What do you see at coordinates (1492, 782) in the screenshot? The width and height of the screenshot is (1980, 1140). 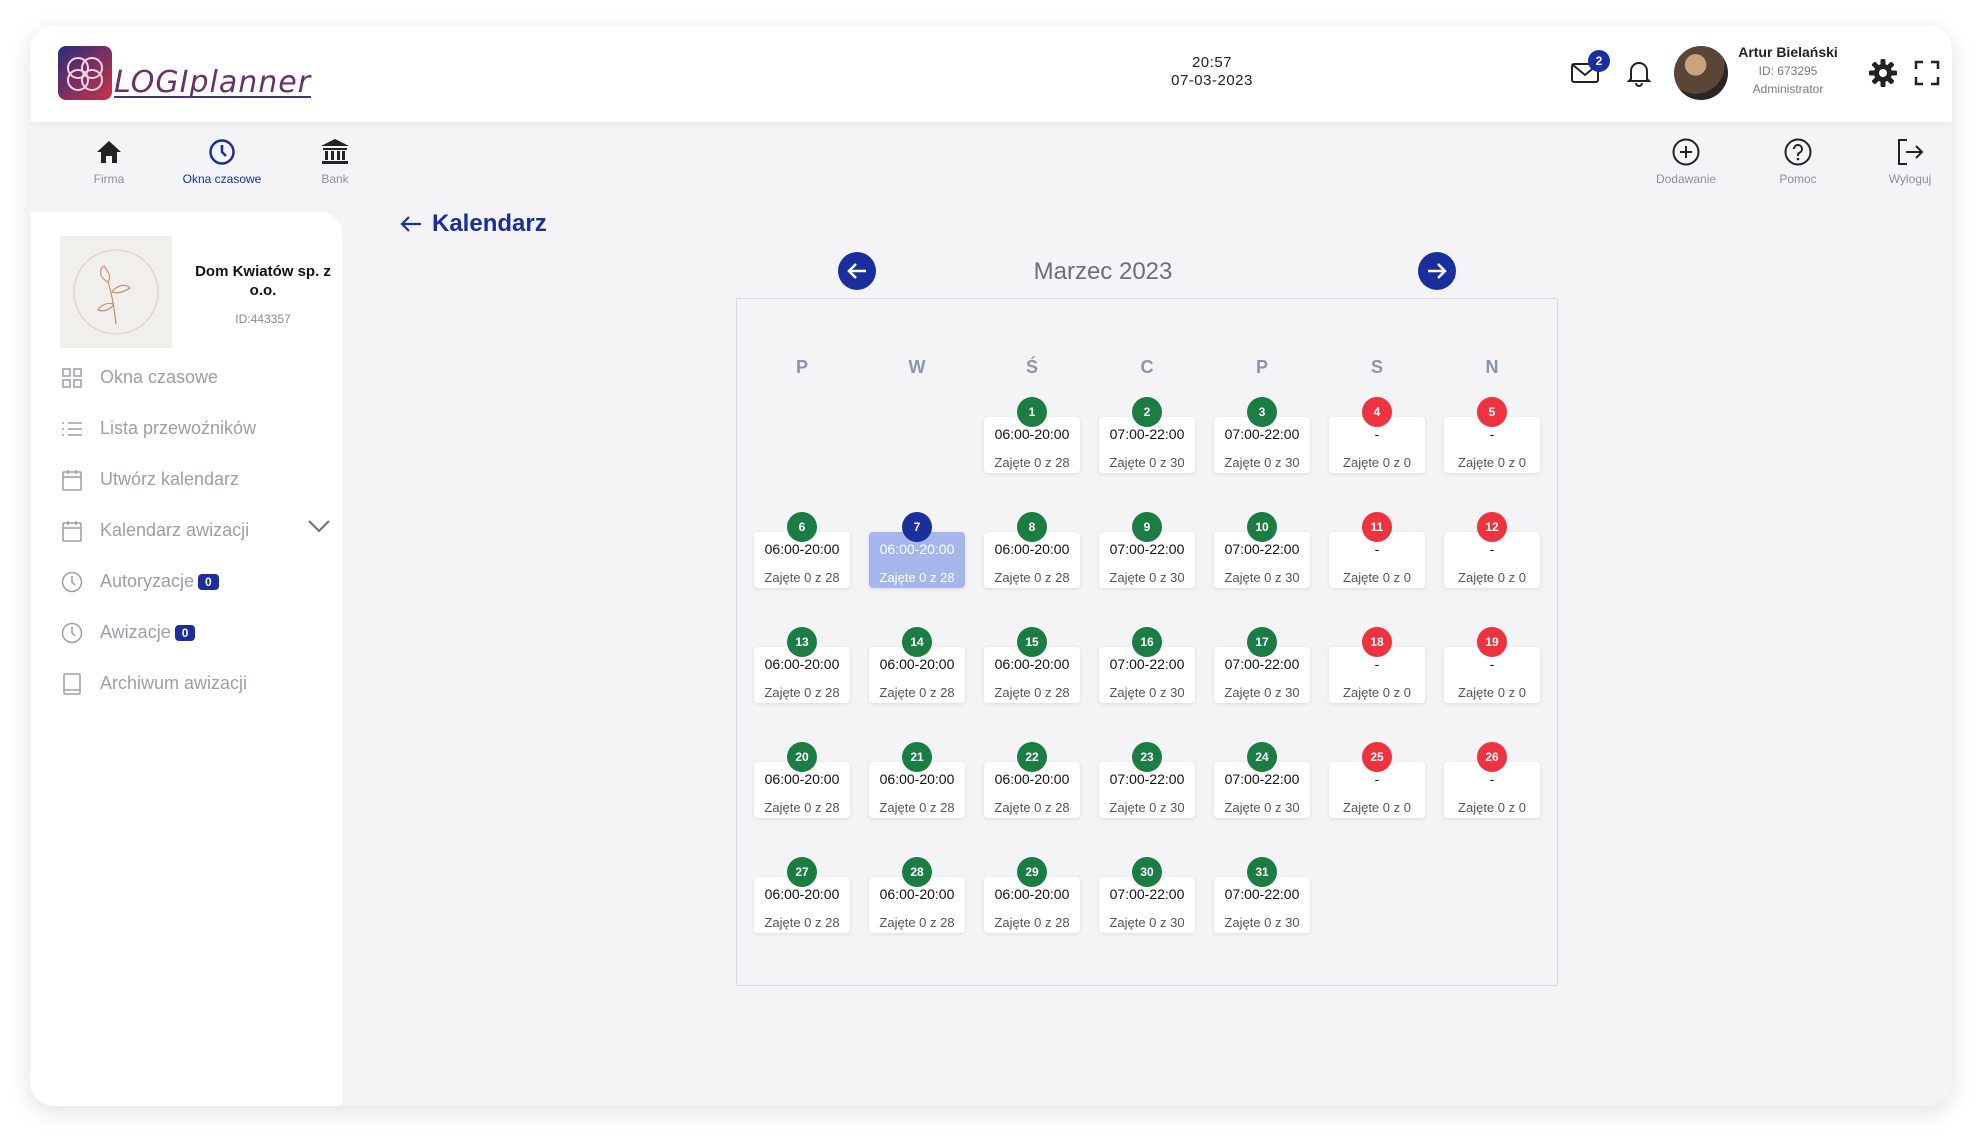 I see `calendar-day: 26- Zajęte 0 z 0` at bounding box center [1492, 782].